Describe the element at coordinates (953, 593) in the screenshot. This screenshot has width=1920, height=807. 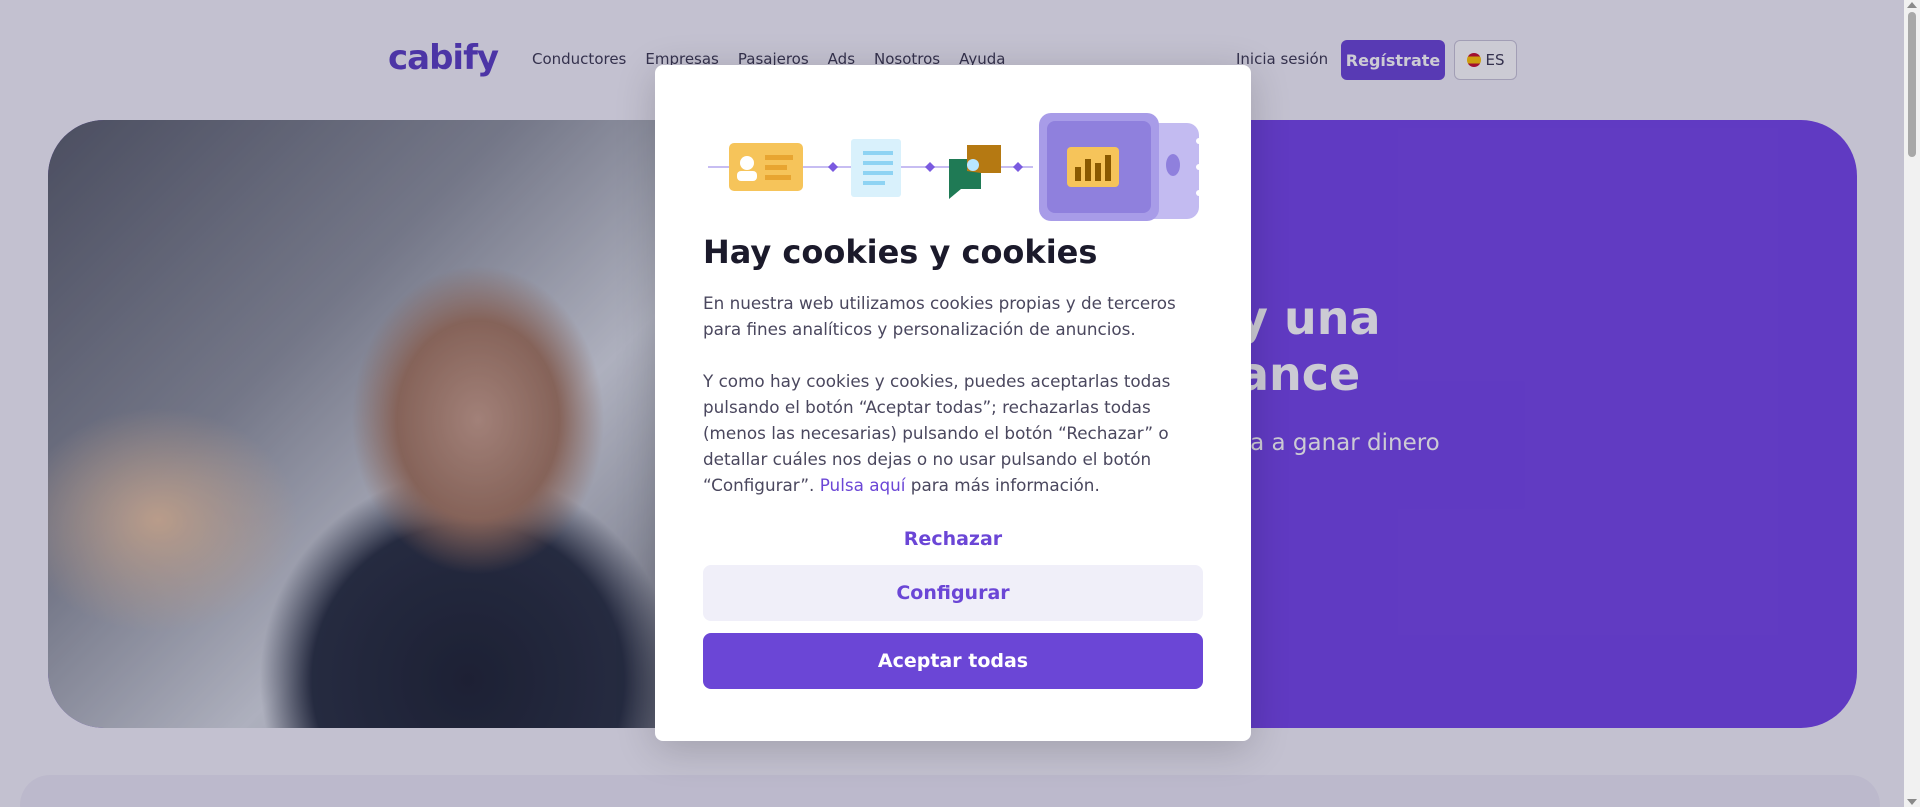
I see `configure-cookies-button: Configurar` at that location.